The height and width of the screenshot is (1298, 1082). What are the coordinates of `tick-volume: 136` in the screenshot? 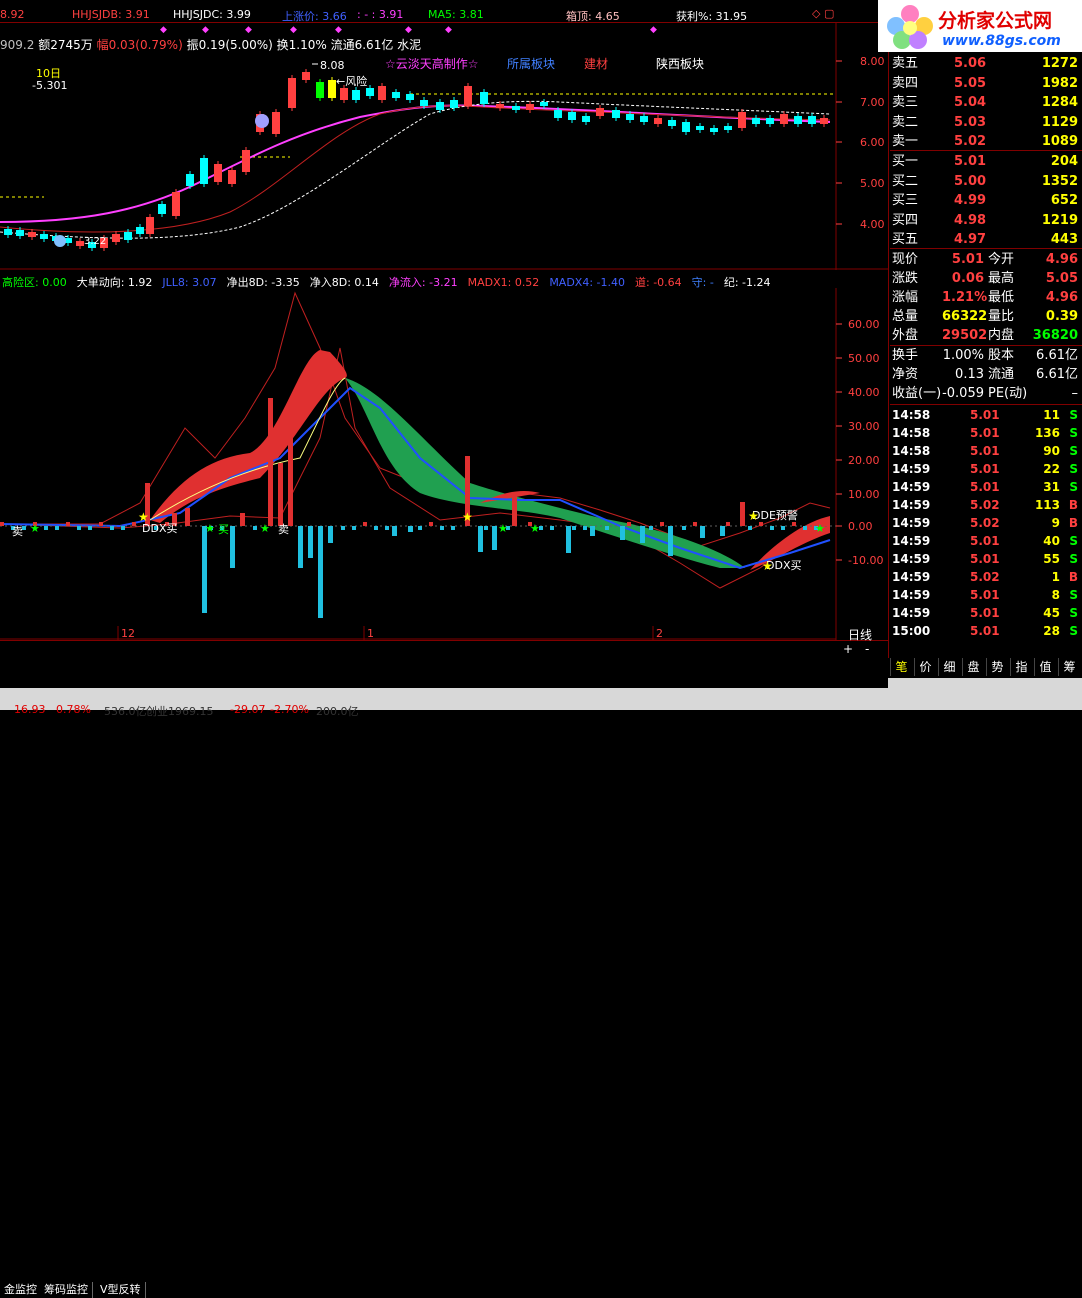 It's located at (1047, 433).